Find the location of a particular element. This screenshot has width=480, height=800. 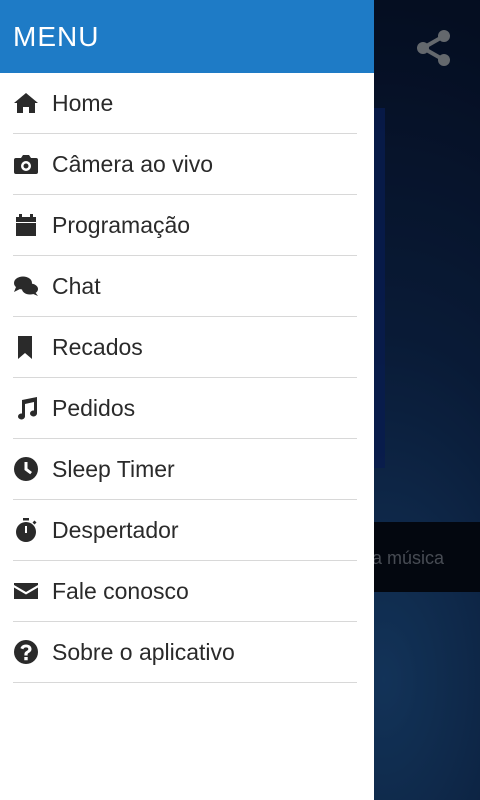

menu-item-home: Home is located at coordinates (185, 103).